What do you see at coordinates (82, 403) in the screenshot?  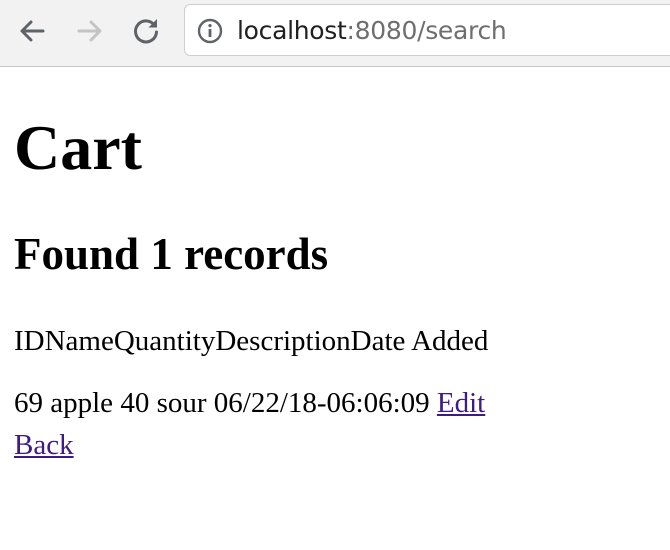 I see `cell-name: apple` at bounding box center [82, 403].